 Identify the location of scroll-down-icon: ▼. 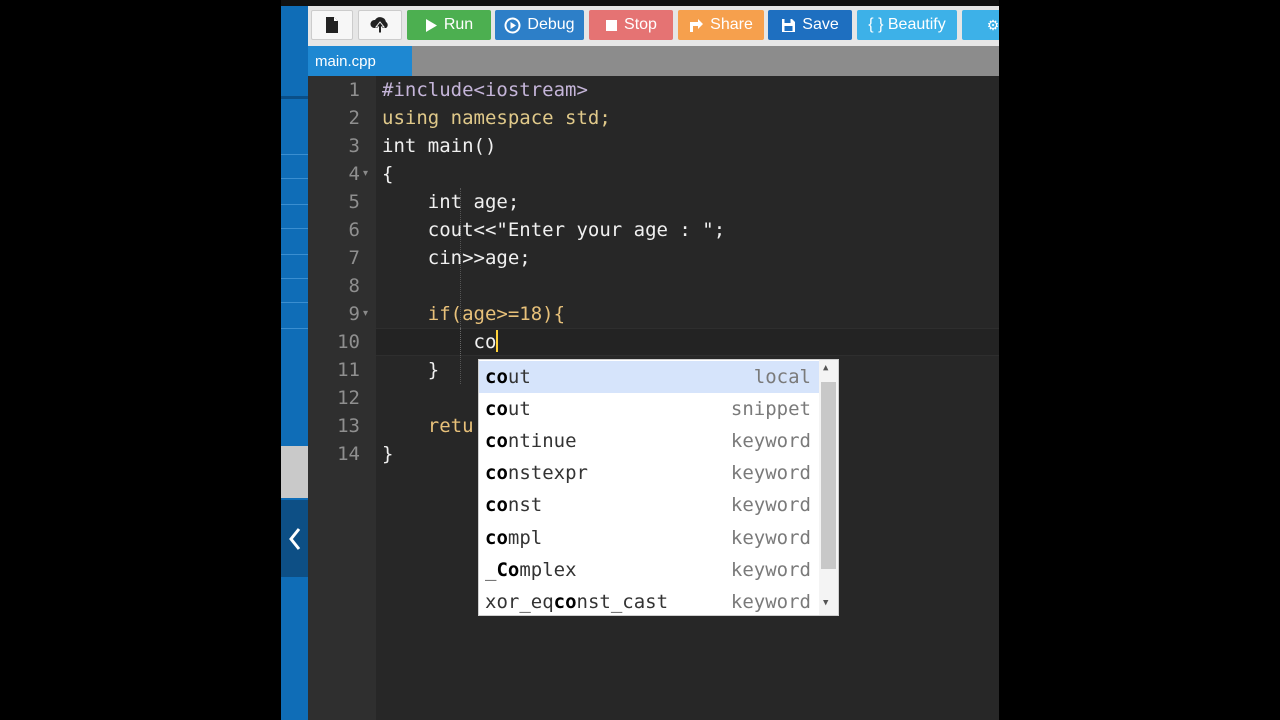
(825, 603).